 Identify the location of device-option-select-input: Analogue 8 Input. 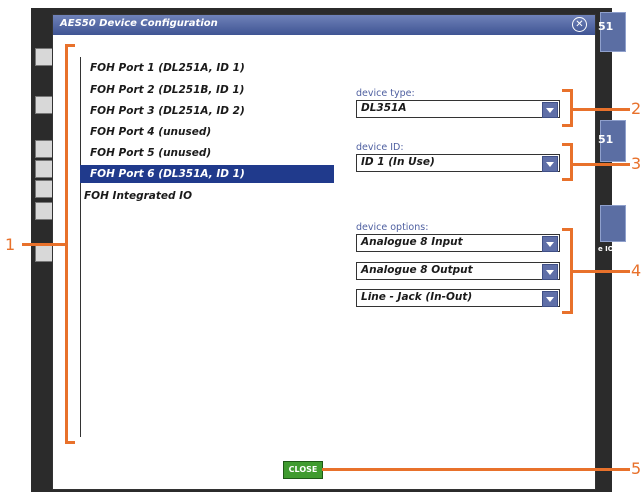
(458, 243).